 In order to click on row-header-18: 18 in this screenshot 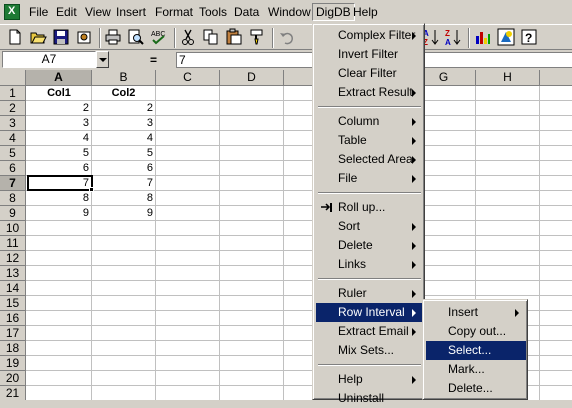, I will do `click(13, 348)`.